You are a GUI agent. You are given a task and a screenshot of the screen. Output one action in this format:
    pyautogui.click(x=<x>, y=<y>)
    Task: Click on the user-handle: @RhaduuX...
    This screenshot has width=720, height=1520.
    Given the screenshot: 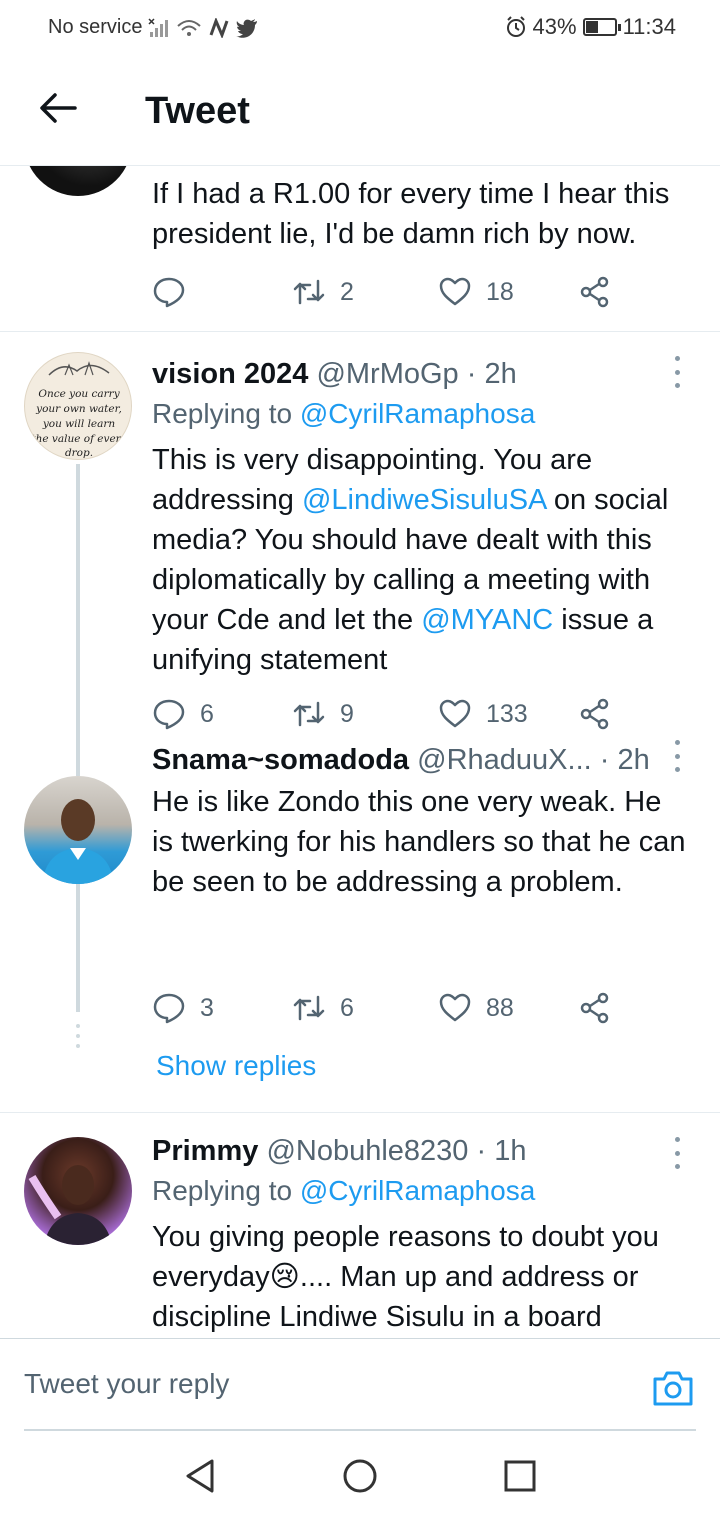 What is the action you would take?
    pyautogui.click(x=504, y=760)
    